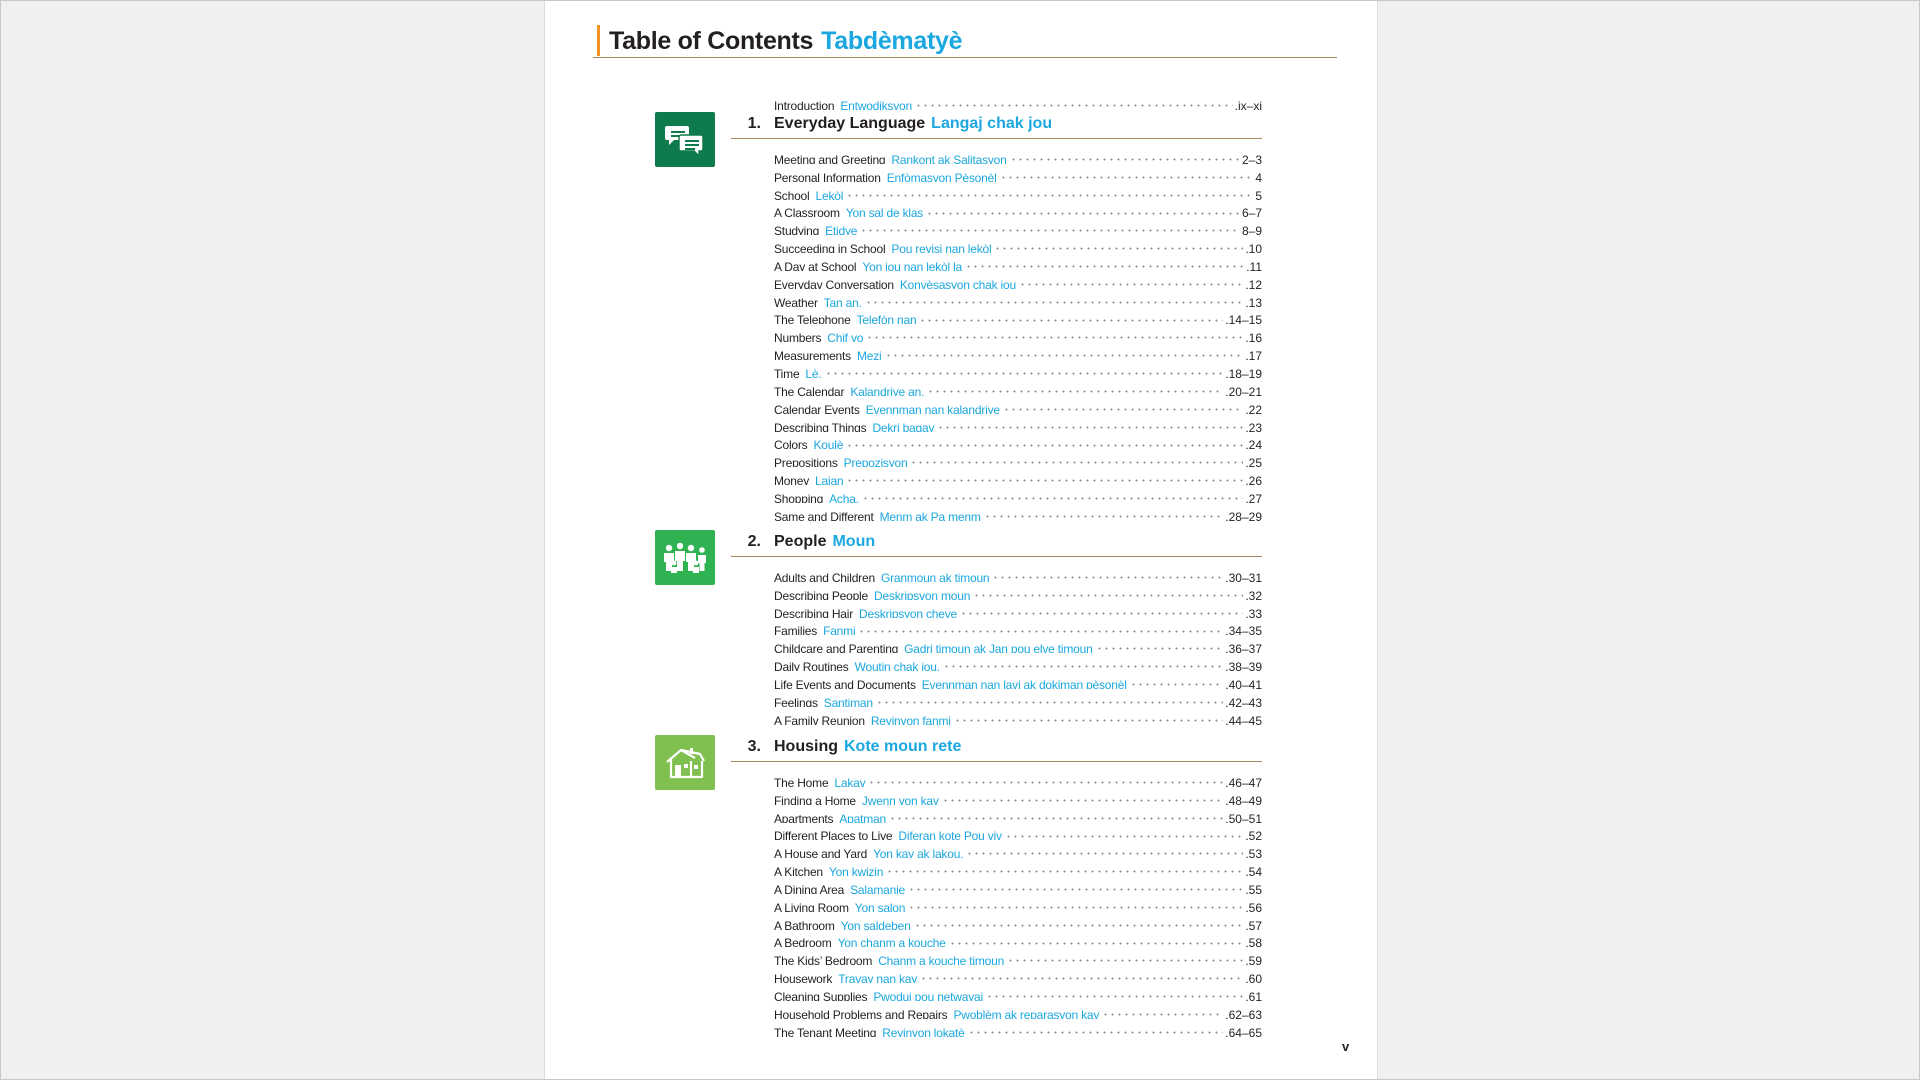 Image resolution: width=1920 pixels, height=1080 pixels. Describe the element at coordinates (861, 1013) in the screenshot. I see `toc-entry-en: Household Problems and Repairs` at that location.